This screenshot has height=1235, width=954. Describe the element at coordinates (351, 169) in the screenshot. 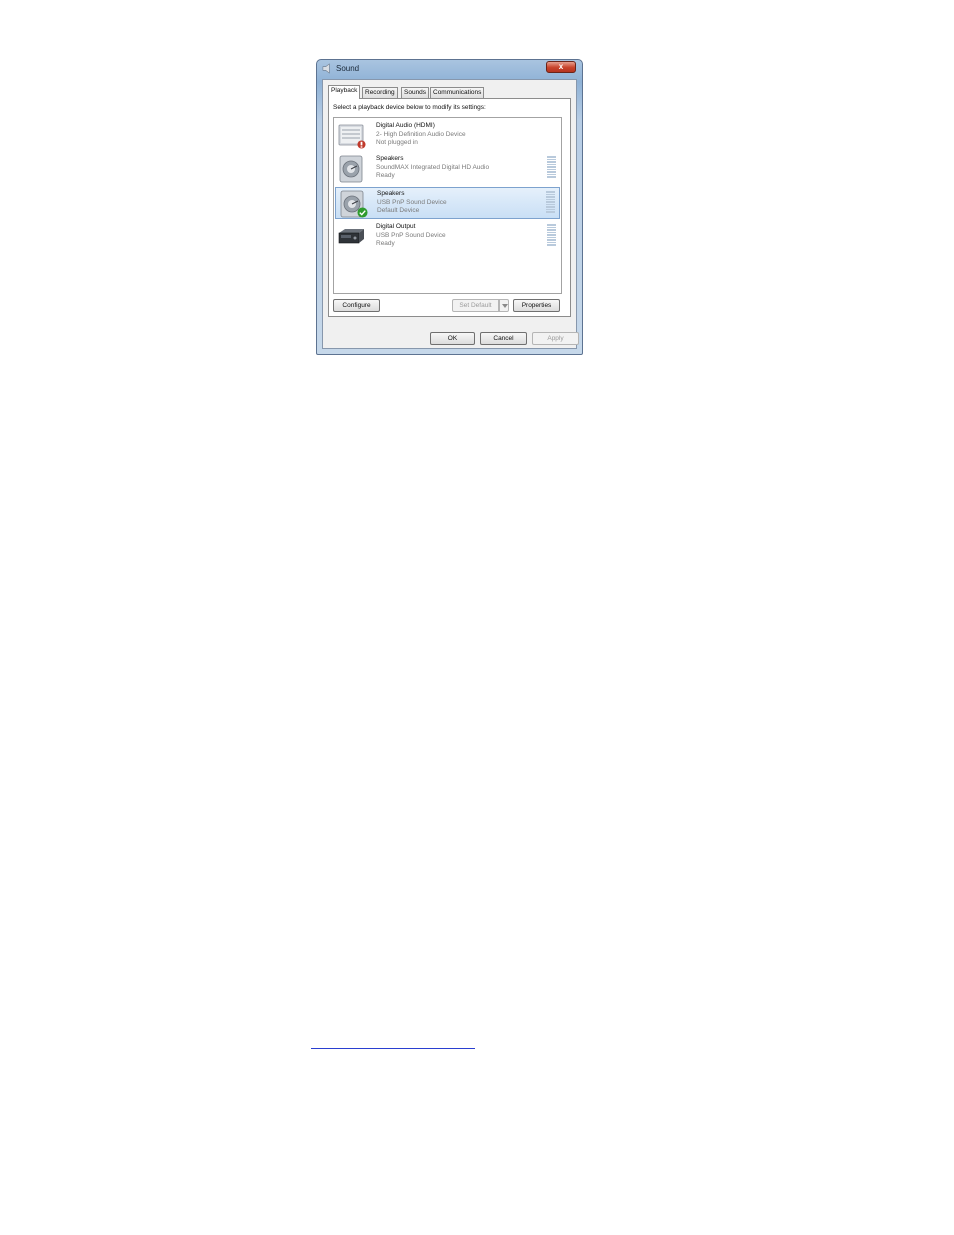

I see `speaker-icon` at that location.